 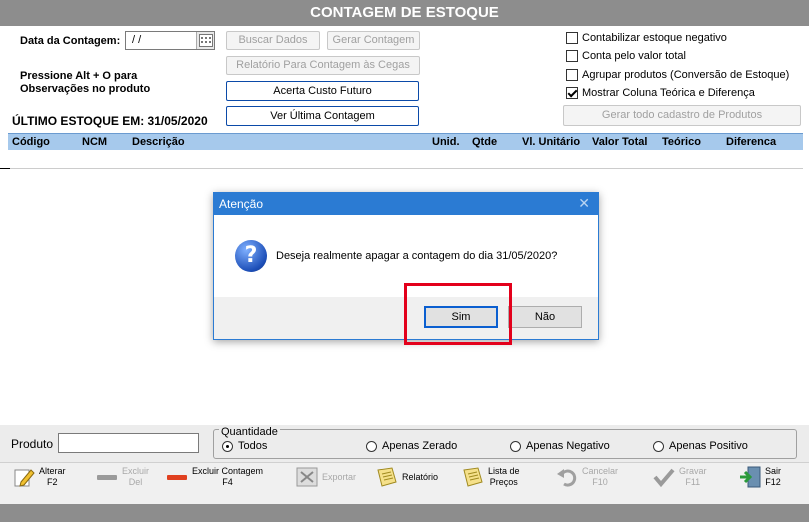 I want to click on radio-apenas-negativo: Apenas Negativo, so click(x=560, y=446).